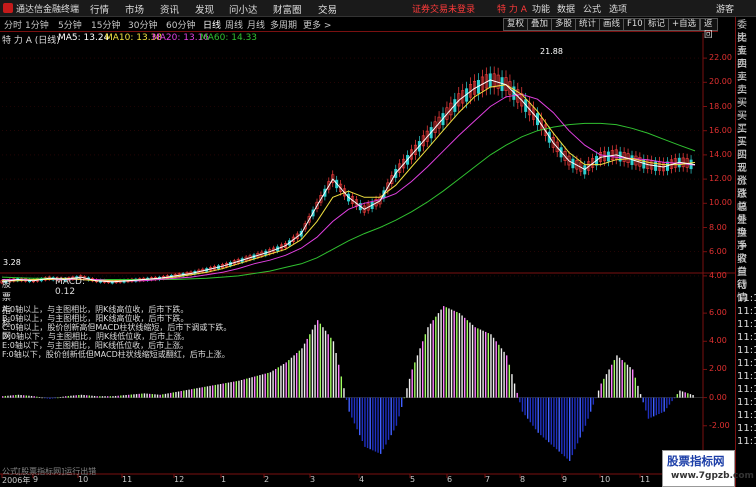  I want to click on date-tick-label: 2, so click(267, 479).